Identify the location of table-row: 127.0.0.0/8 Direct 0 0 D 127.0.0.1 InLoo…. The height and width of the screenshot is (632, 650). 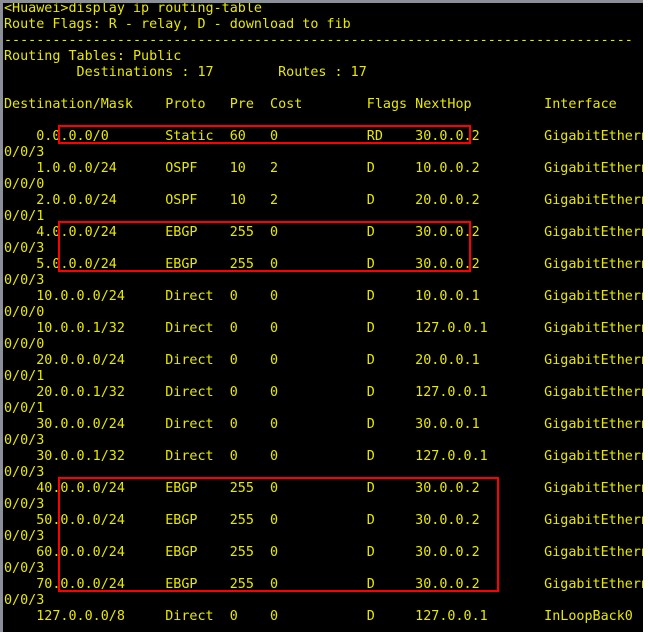
(318, 616).